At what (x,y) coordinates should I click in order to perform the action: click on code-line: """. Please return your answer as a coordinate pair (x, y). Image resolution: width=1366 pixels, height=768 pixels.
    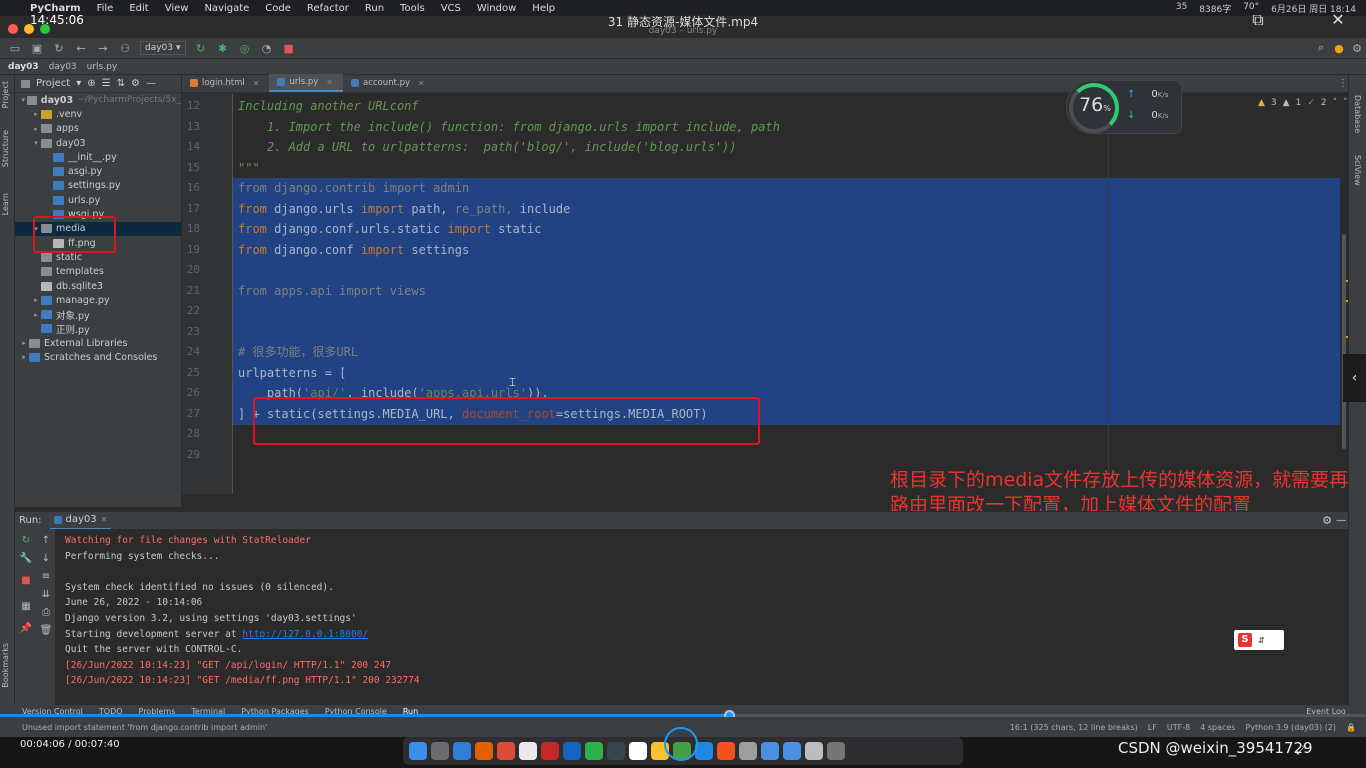
    Looking at the image, I should click on (249, 168).